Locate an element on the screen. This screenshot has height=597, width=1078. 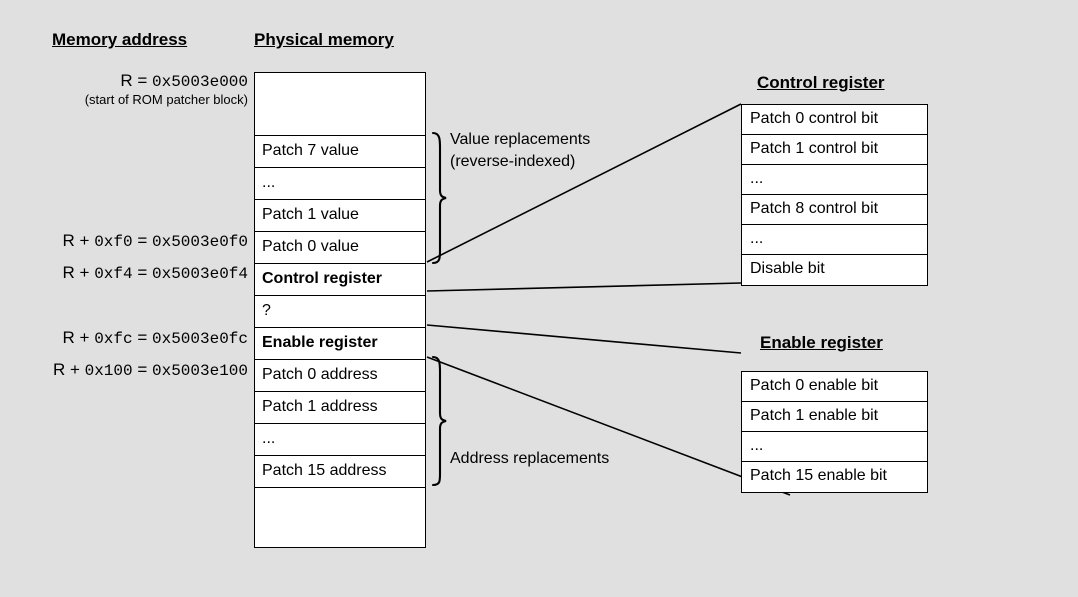
enable-register-row-patch0: Patch 0 enable bit is located at coordinates (834, 387).